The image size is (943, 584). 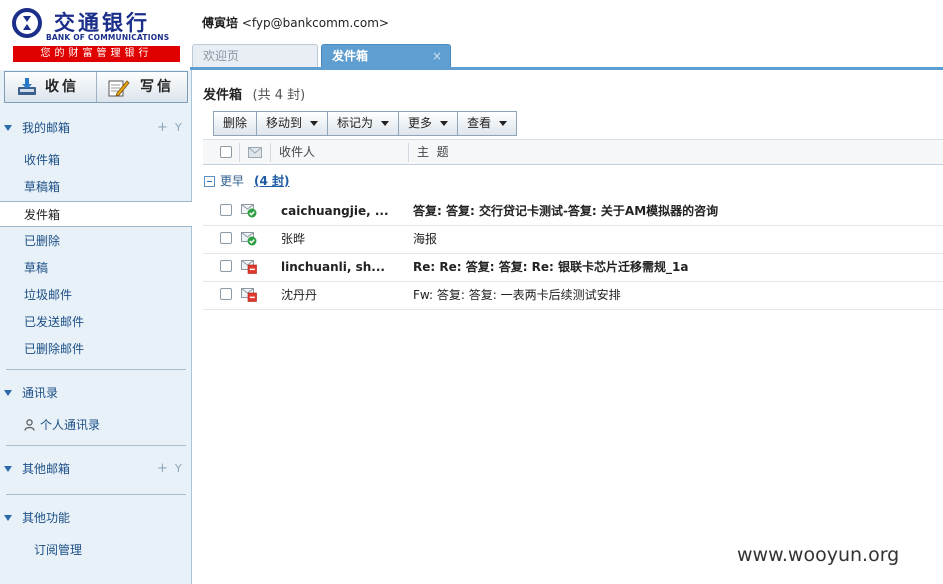 I want to click on compose-mail-button: 写信, so click(x=143, y=87).